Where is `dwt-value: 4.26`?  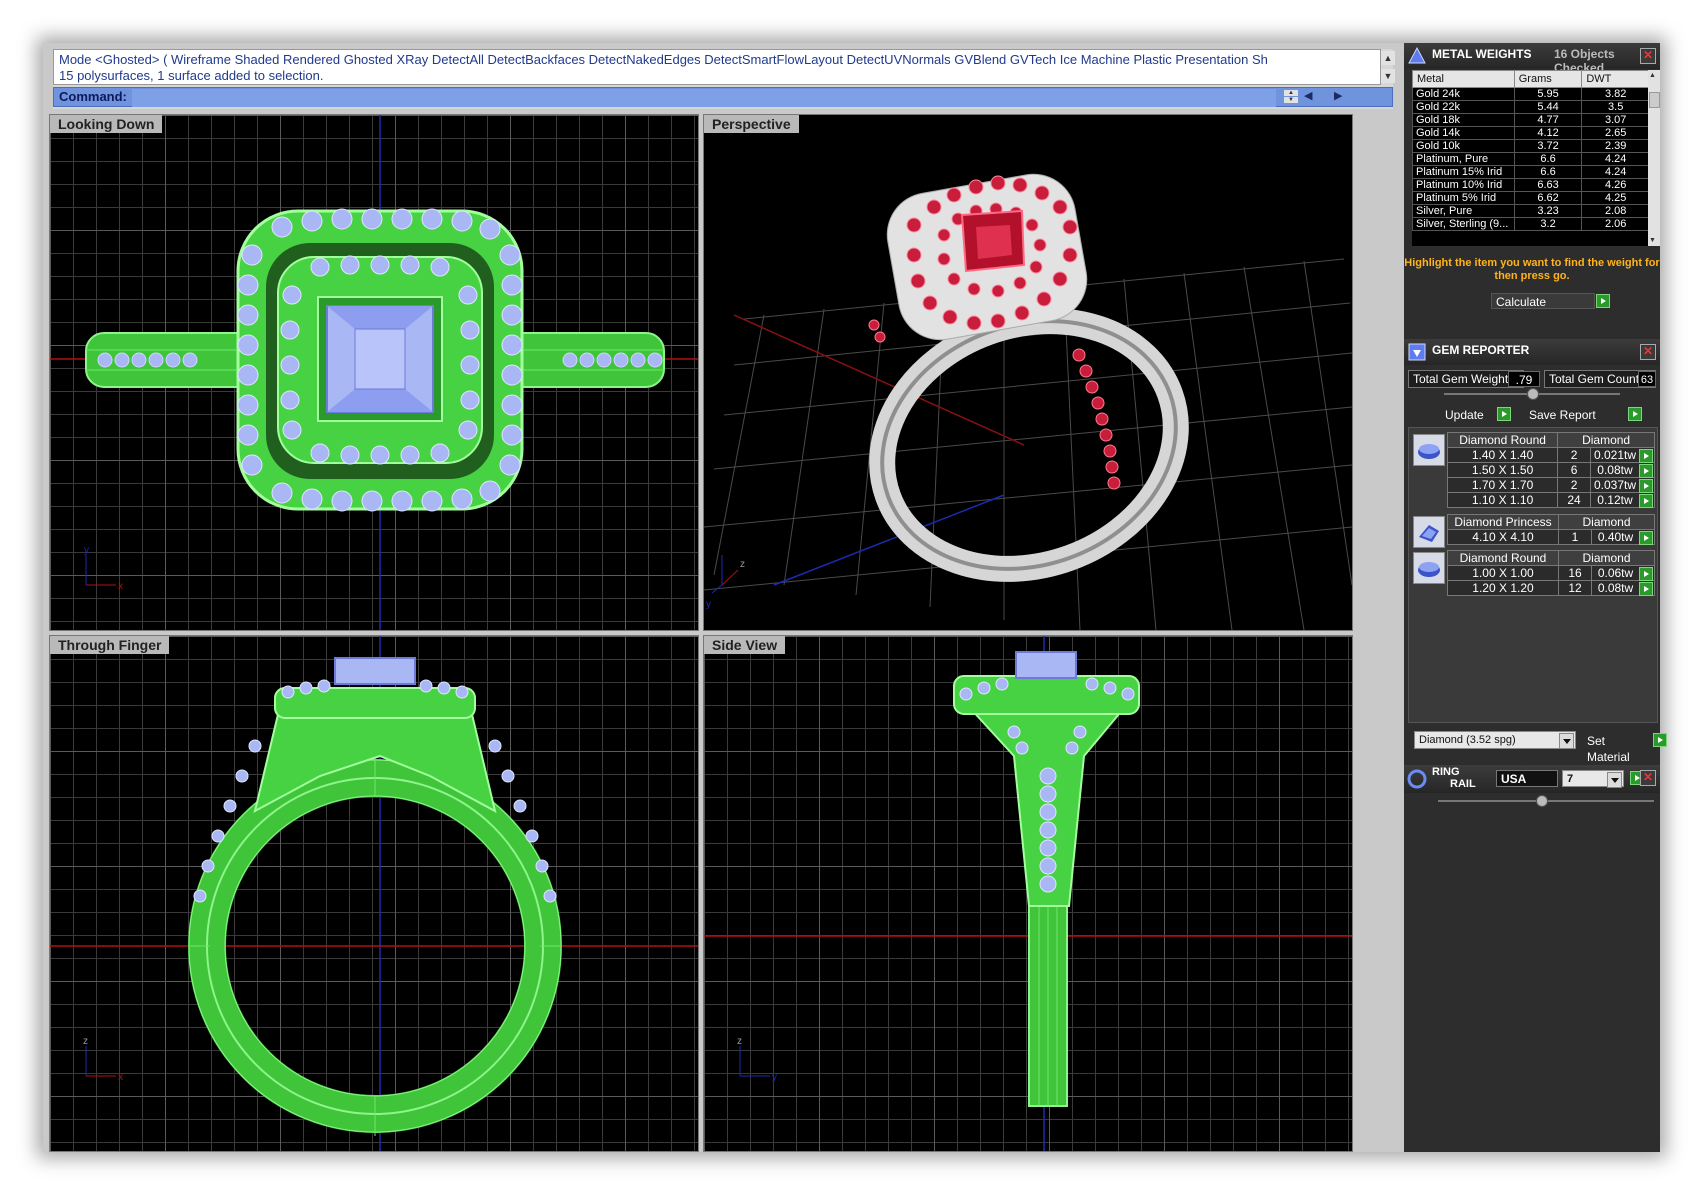
dwt-value: 4.26 is located at coordinates (1615, 185).